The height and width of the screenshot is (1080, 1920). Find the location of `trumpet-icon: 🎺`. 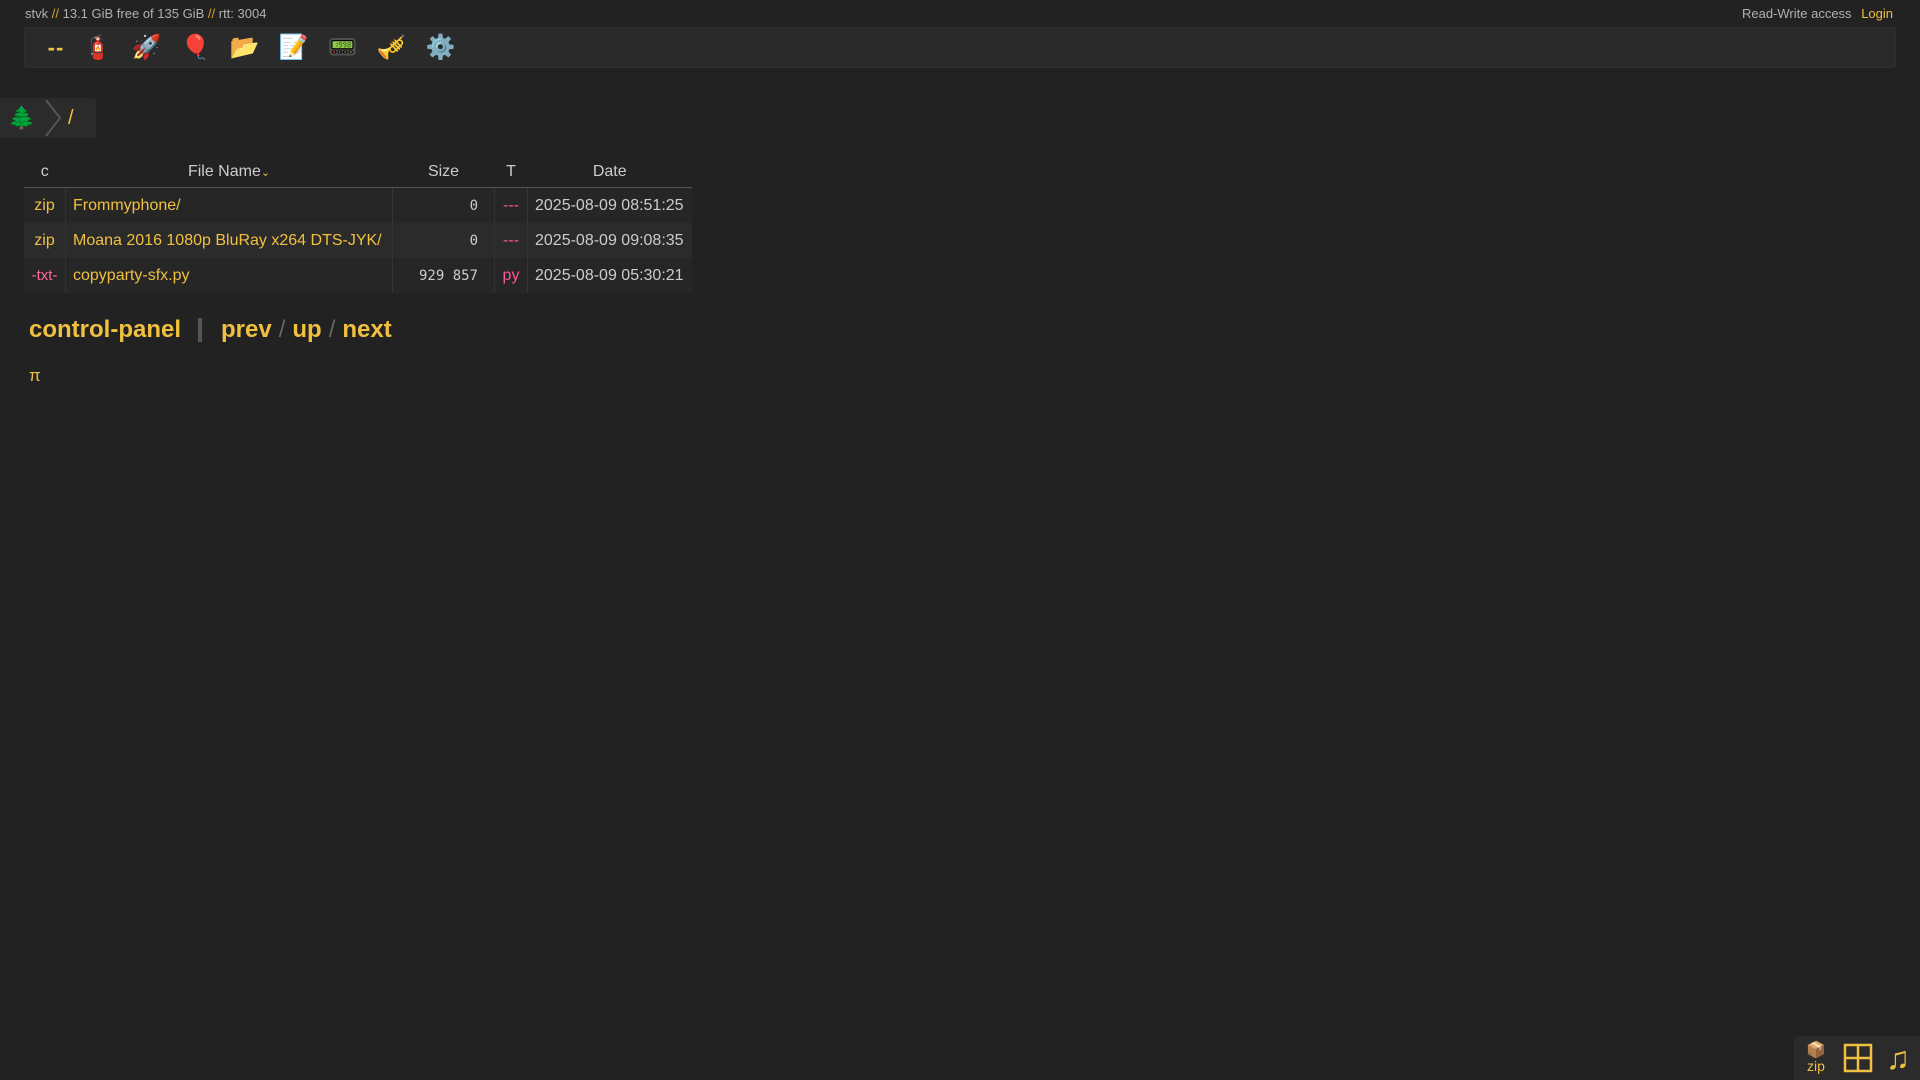

trumpet-icon: 🎺 is located at coordinates (391, 48).